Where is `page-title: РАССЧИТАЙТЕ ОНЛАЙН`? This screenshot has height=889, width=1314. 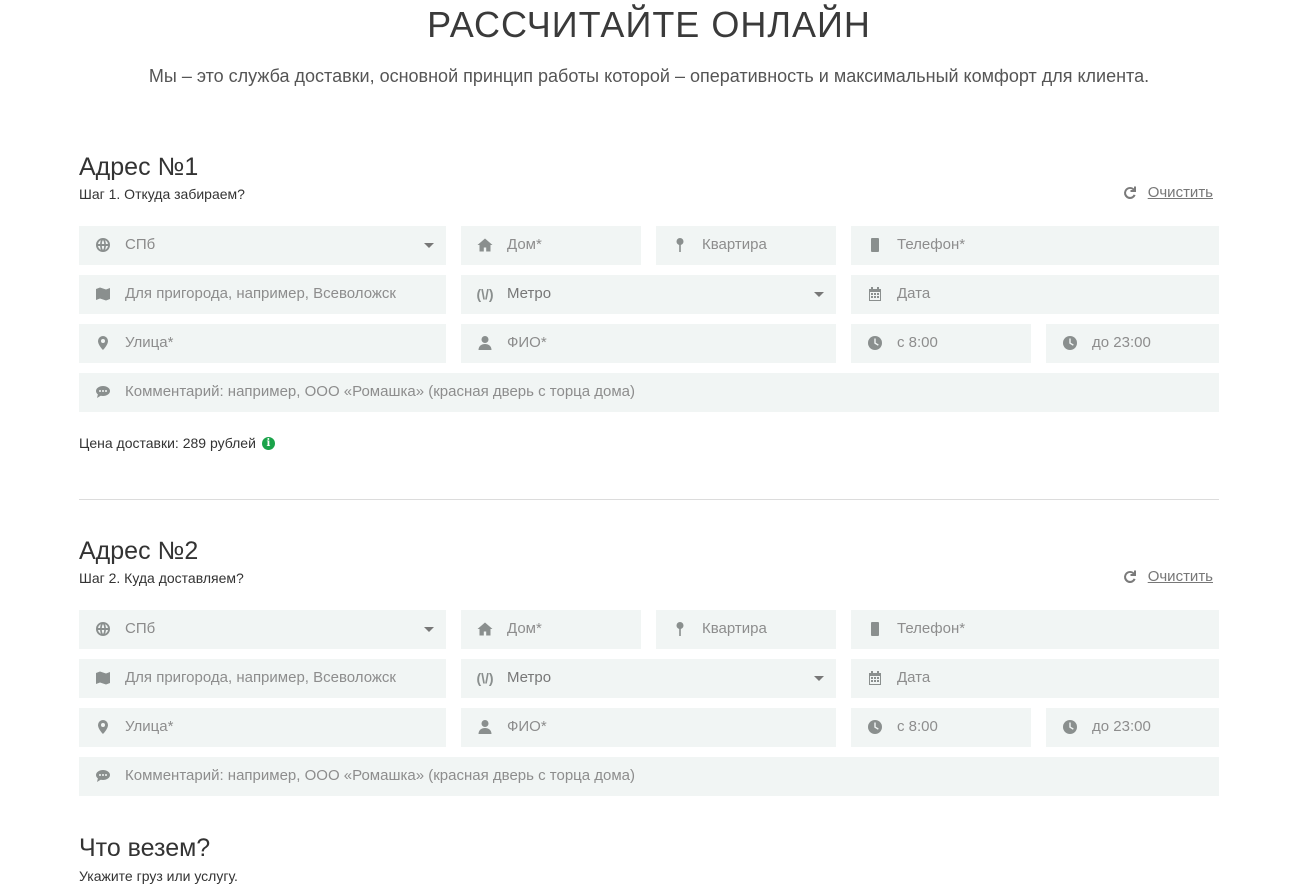
page-title: РАССЧИТАЙТЕ ОНЛАЙН is located at coordinates (649, 24).